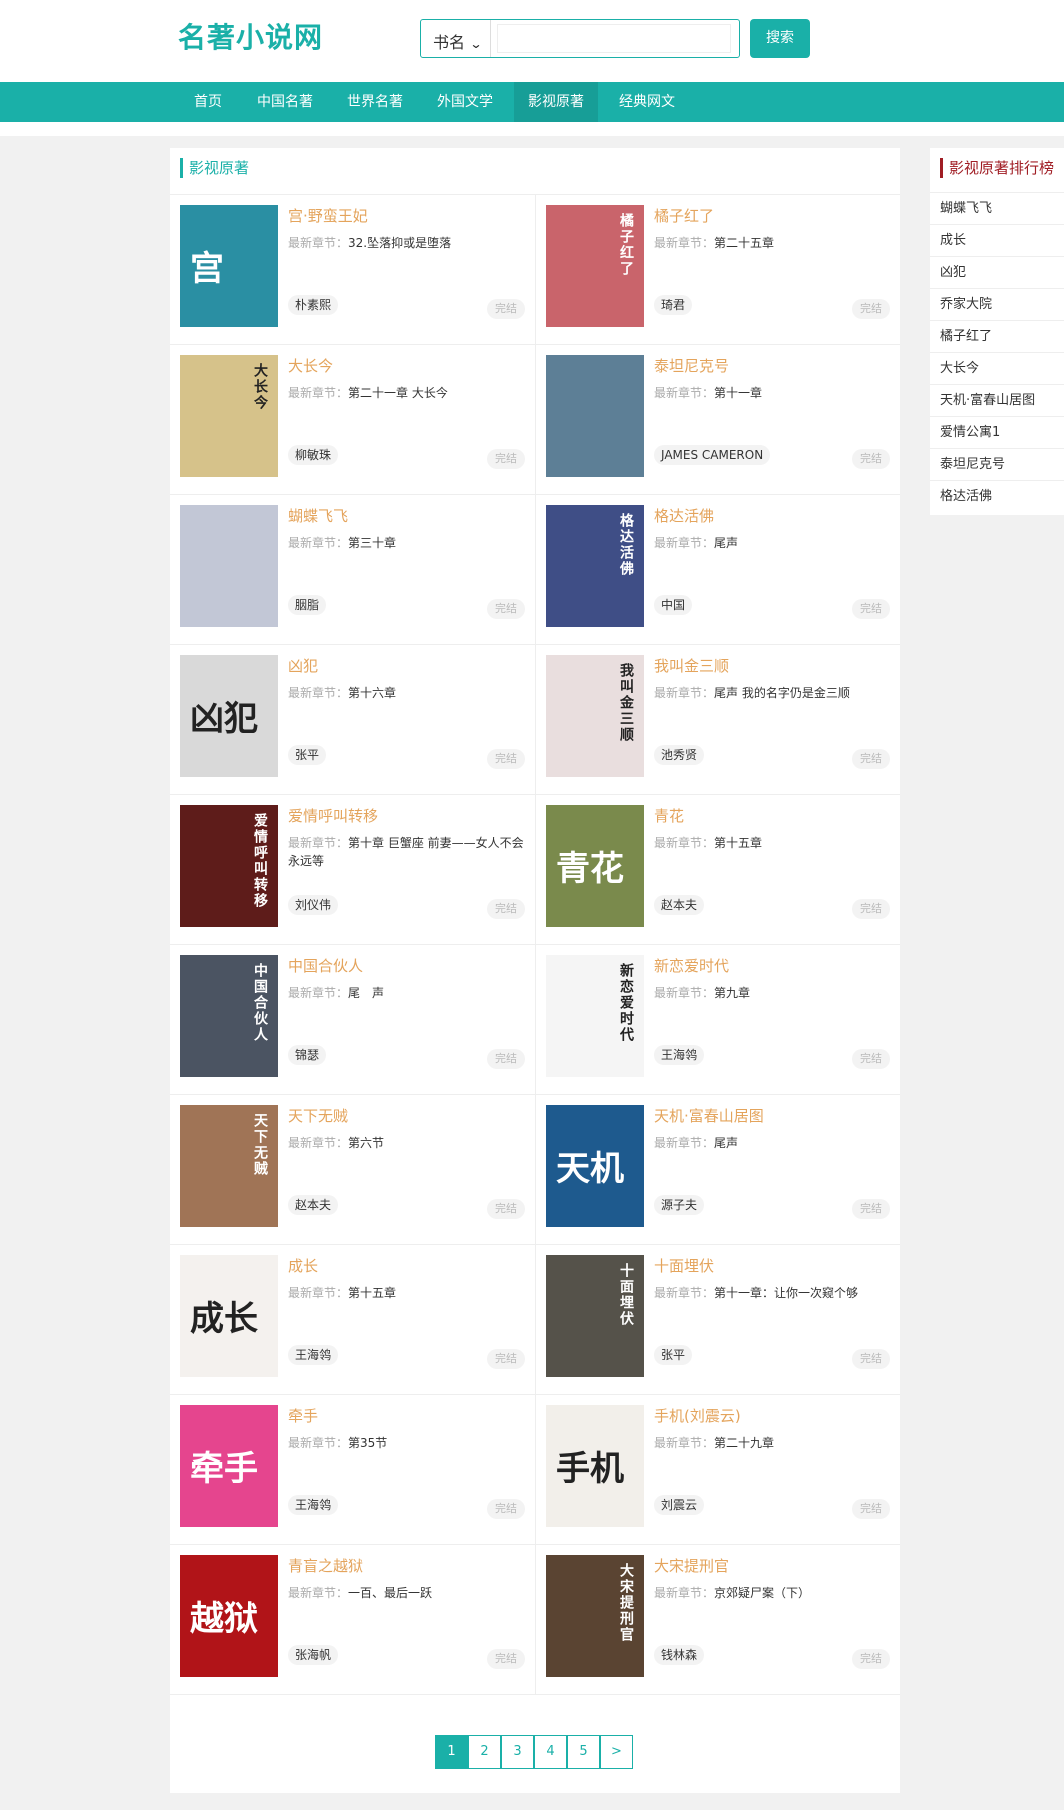 The height and width of the screenshot is (1810, 1064). Describe the element at coordinates (744, 1443) in the screenshot. I see `latest-chapter-link: 第二十九章` at that location.